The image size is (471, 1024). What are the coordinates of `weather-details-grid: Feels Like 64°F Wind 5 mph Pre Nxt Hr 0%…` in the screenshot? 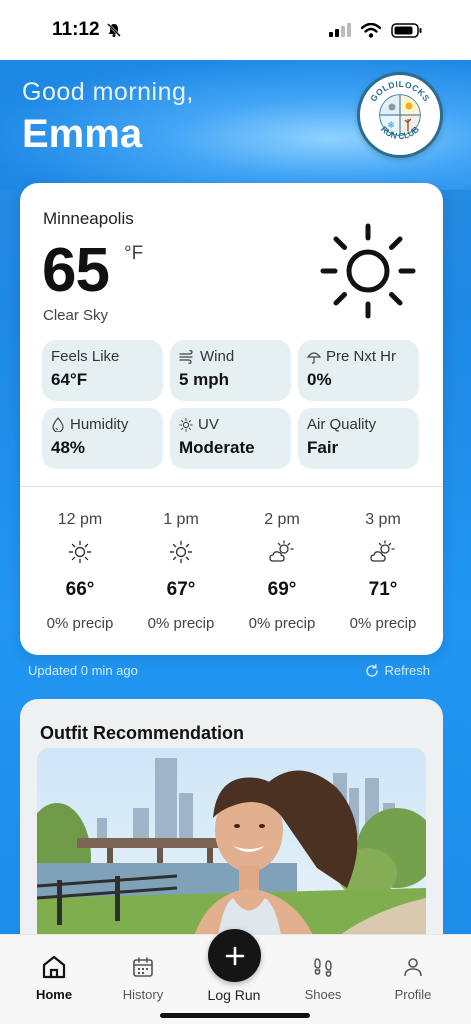 It's located at (231, 404).